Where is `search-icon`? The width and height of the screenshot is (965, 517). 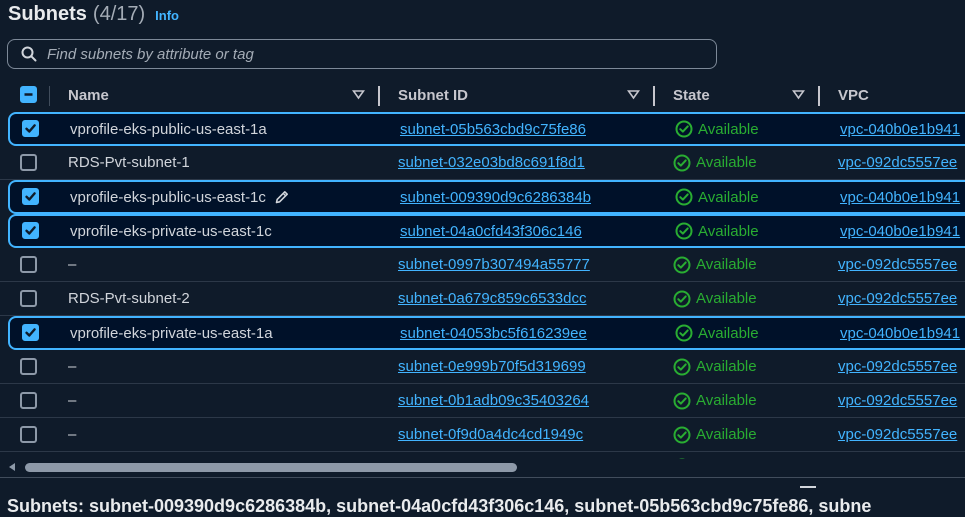
search-icon is located at coordinates (29, 54).